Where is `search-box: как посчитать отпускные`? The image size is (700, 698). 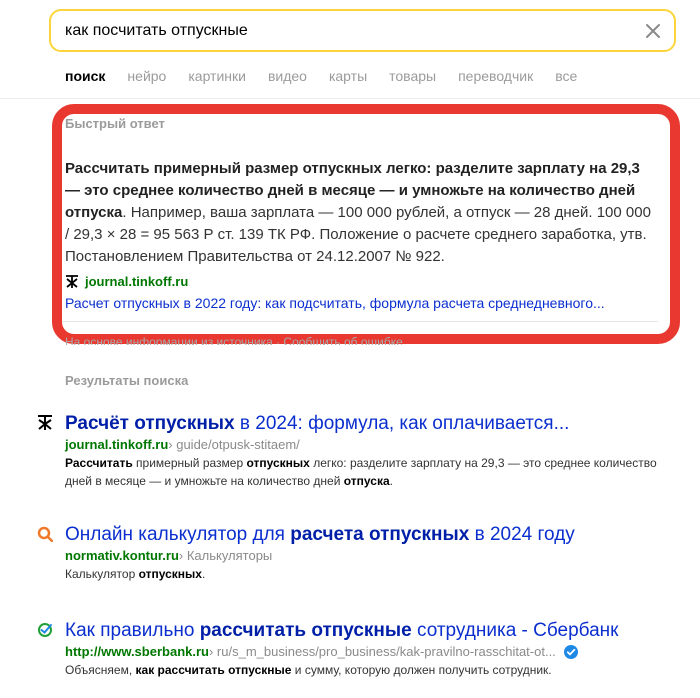
search-box: как посчитать отпускные is located at coordinates (362, 30).